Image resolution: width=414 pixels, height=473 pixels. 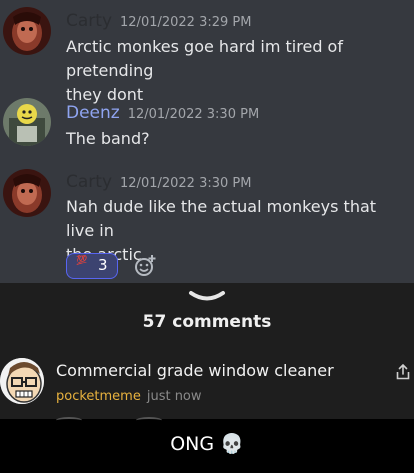 I want to click on message-header: Carty 12/01/2022 3:30 PM, so click(x=158, y=182).